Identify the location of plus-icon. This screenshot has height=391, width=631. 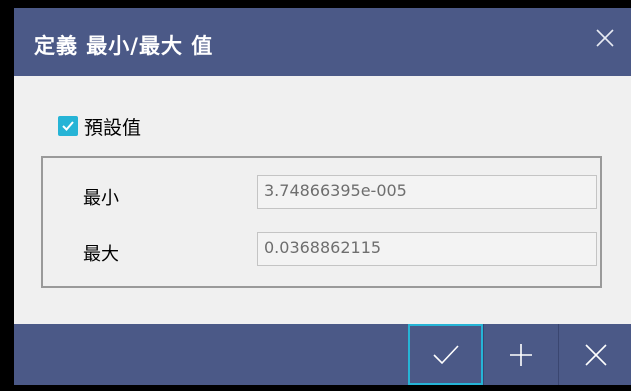
(520, 354).